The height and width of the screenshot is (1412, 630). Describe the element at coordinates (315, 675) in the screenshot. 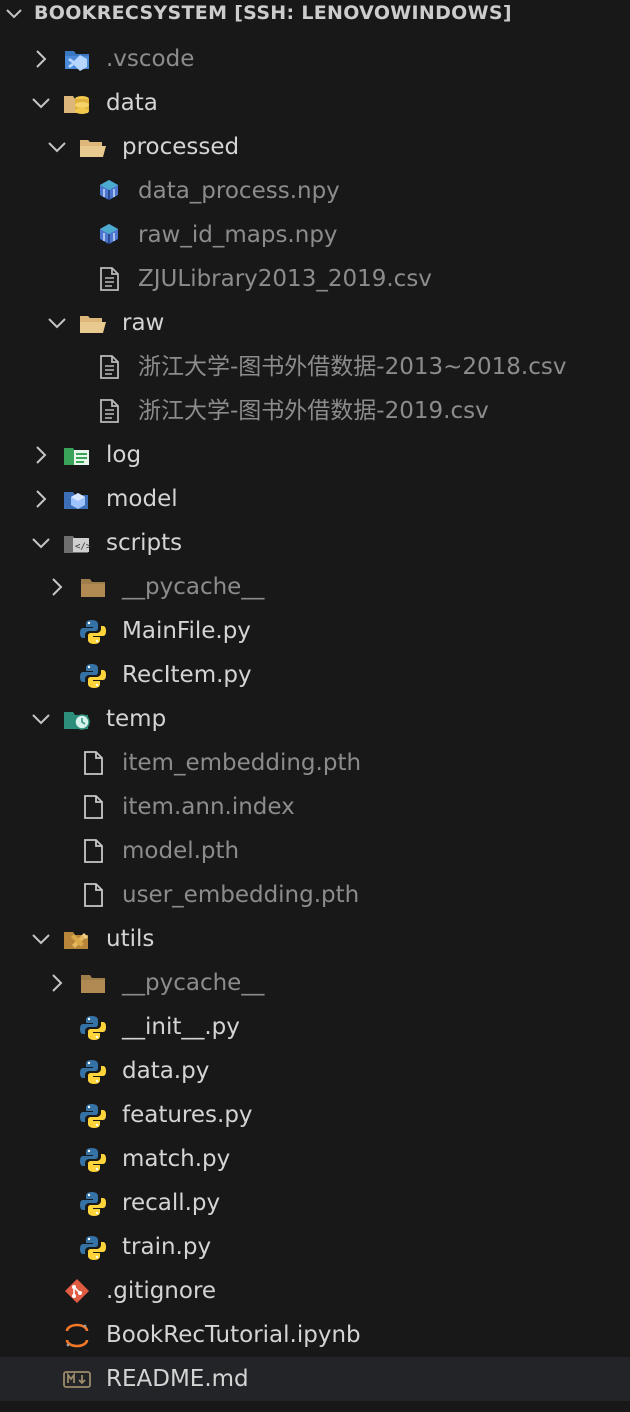

I see `file-row-recitem-py: RecItem.py` at that location.